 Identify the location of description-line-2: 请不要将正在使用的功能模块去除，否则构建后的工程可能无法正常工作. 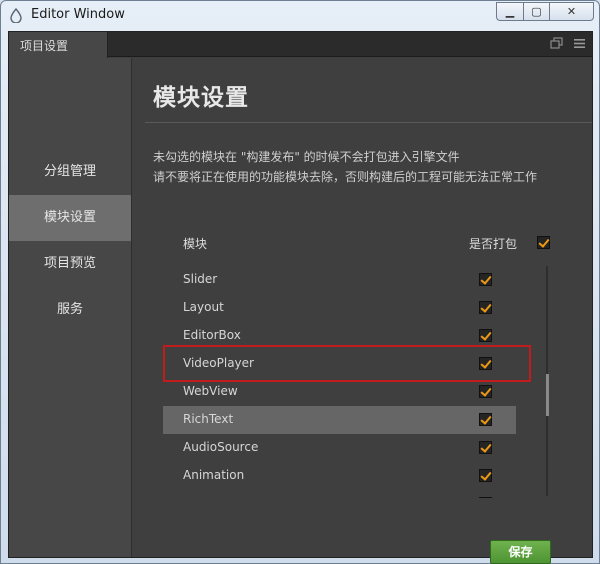
(345, 177).